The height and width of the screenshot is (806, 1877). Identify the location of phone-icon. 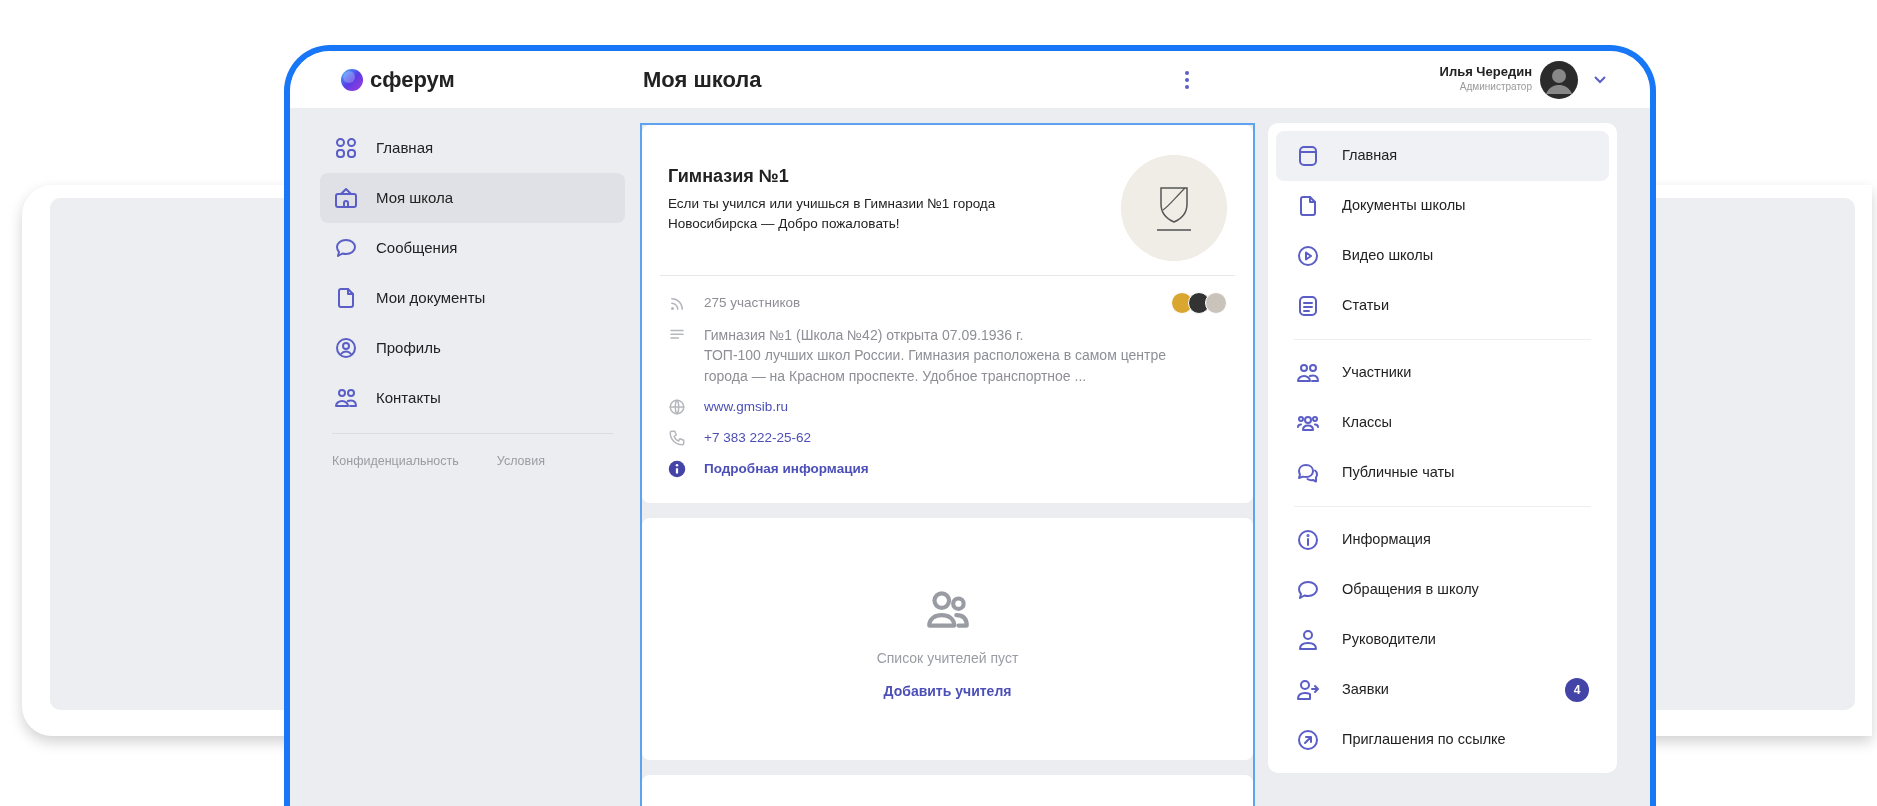
(677, 438).